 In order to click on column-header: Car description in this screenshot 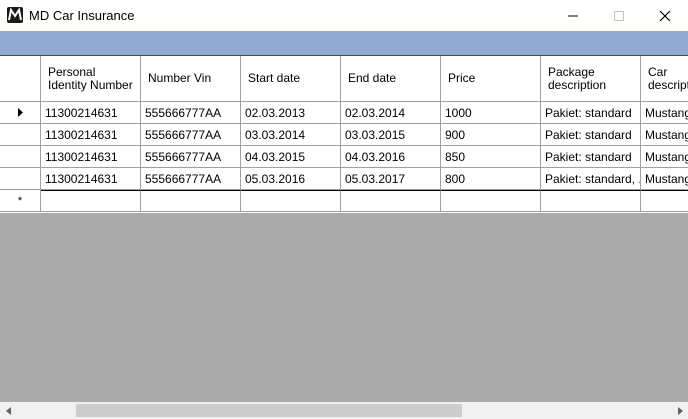, I will do `click(664, 79)`.